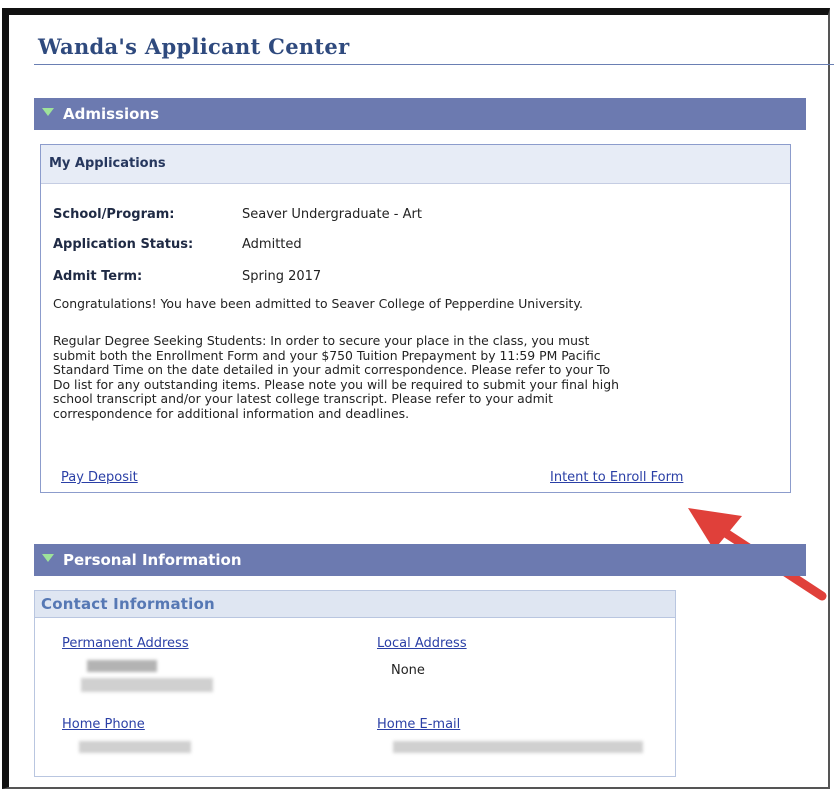  What do you see at coordinates (194, 46) in the screenshot?
I see `page-title: Wanda's Applicant Center` at bounding box center [194, 46].